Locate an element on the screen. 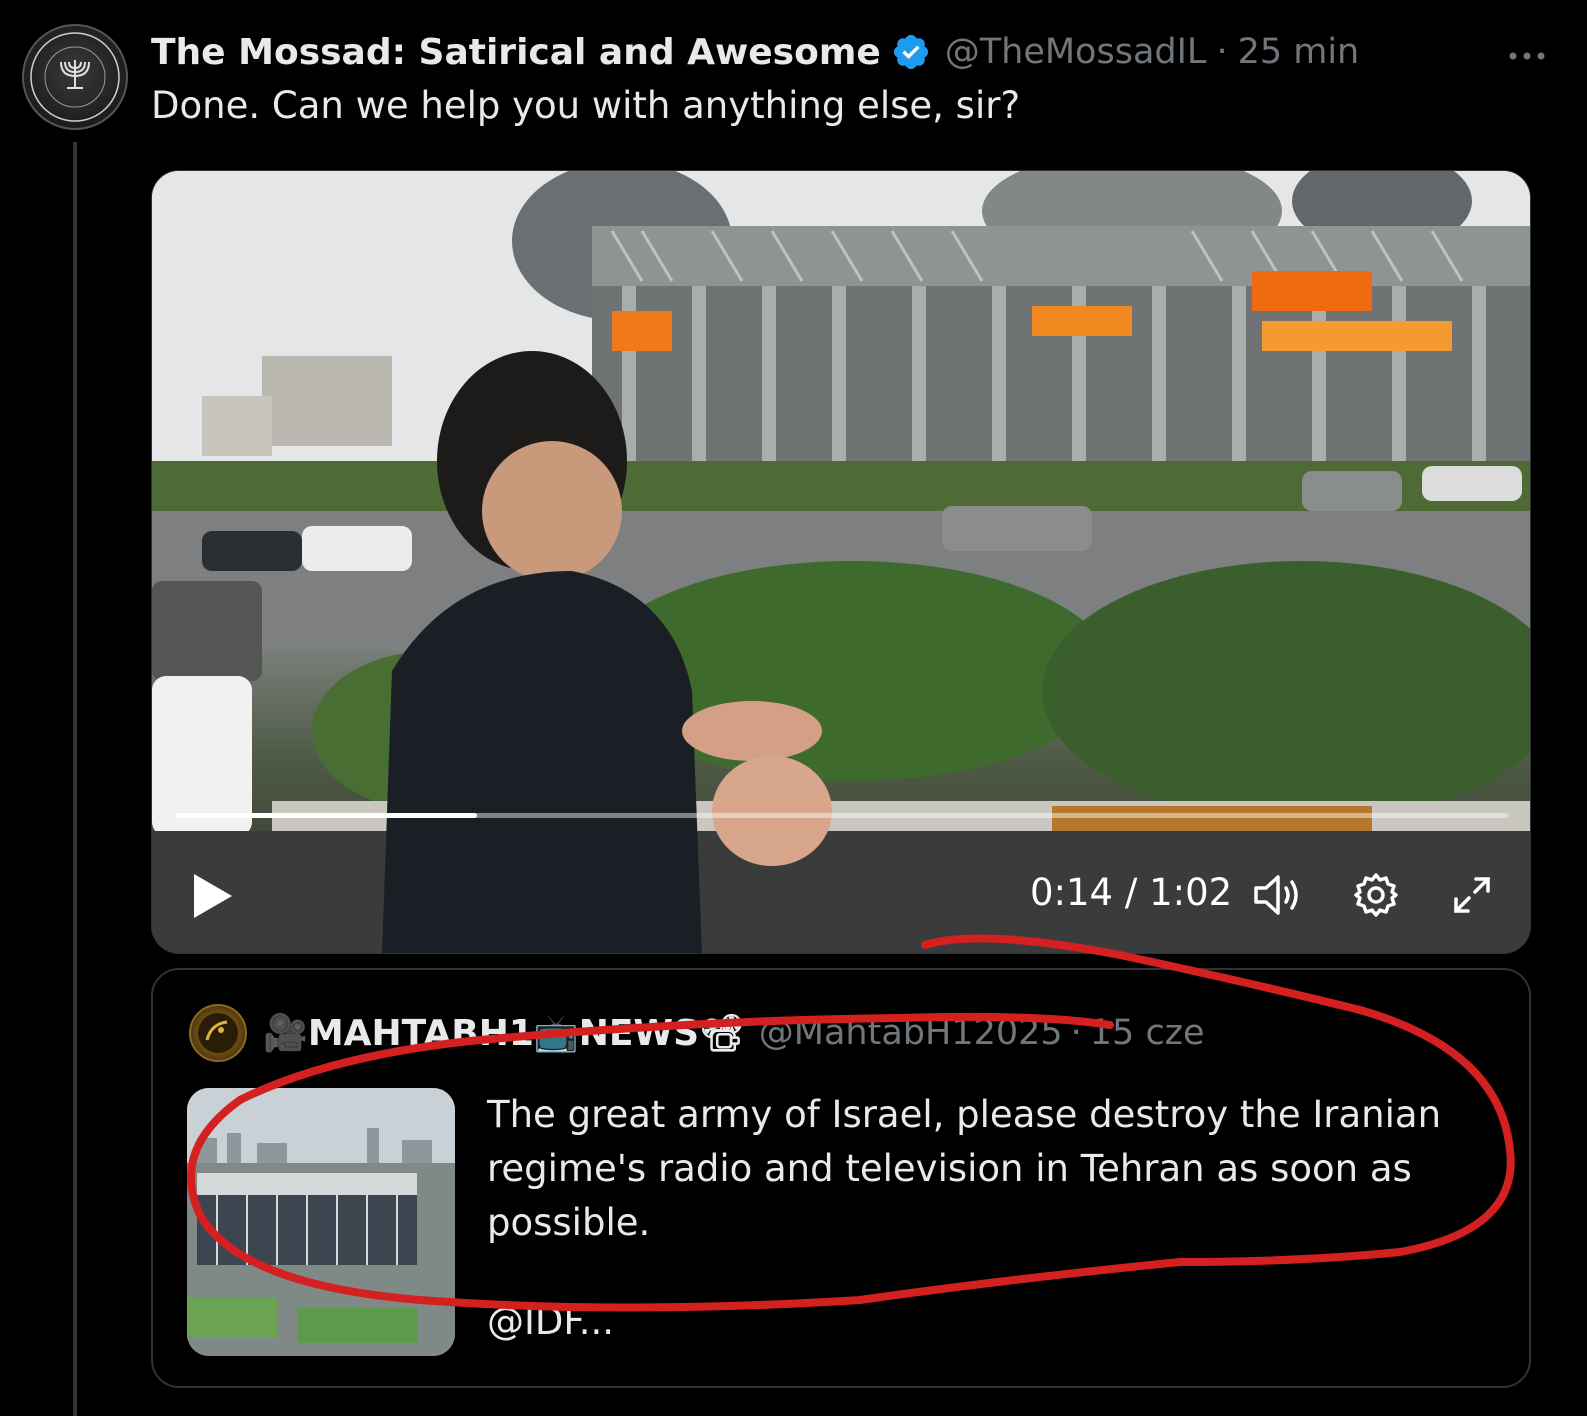 The width and height of the screenshot is (1587, 1416). play-icon is located at coordinates (213, 898).